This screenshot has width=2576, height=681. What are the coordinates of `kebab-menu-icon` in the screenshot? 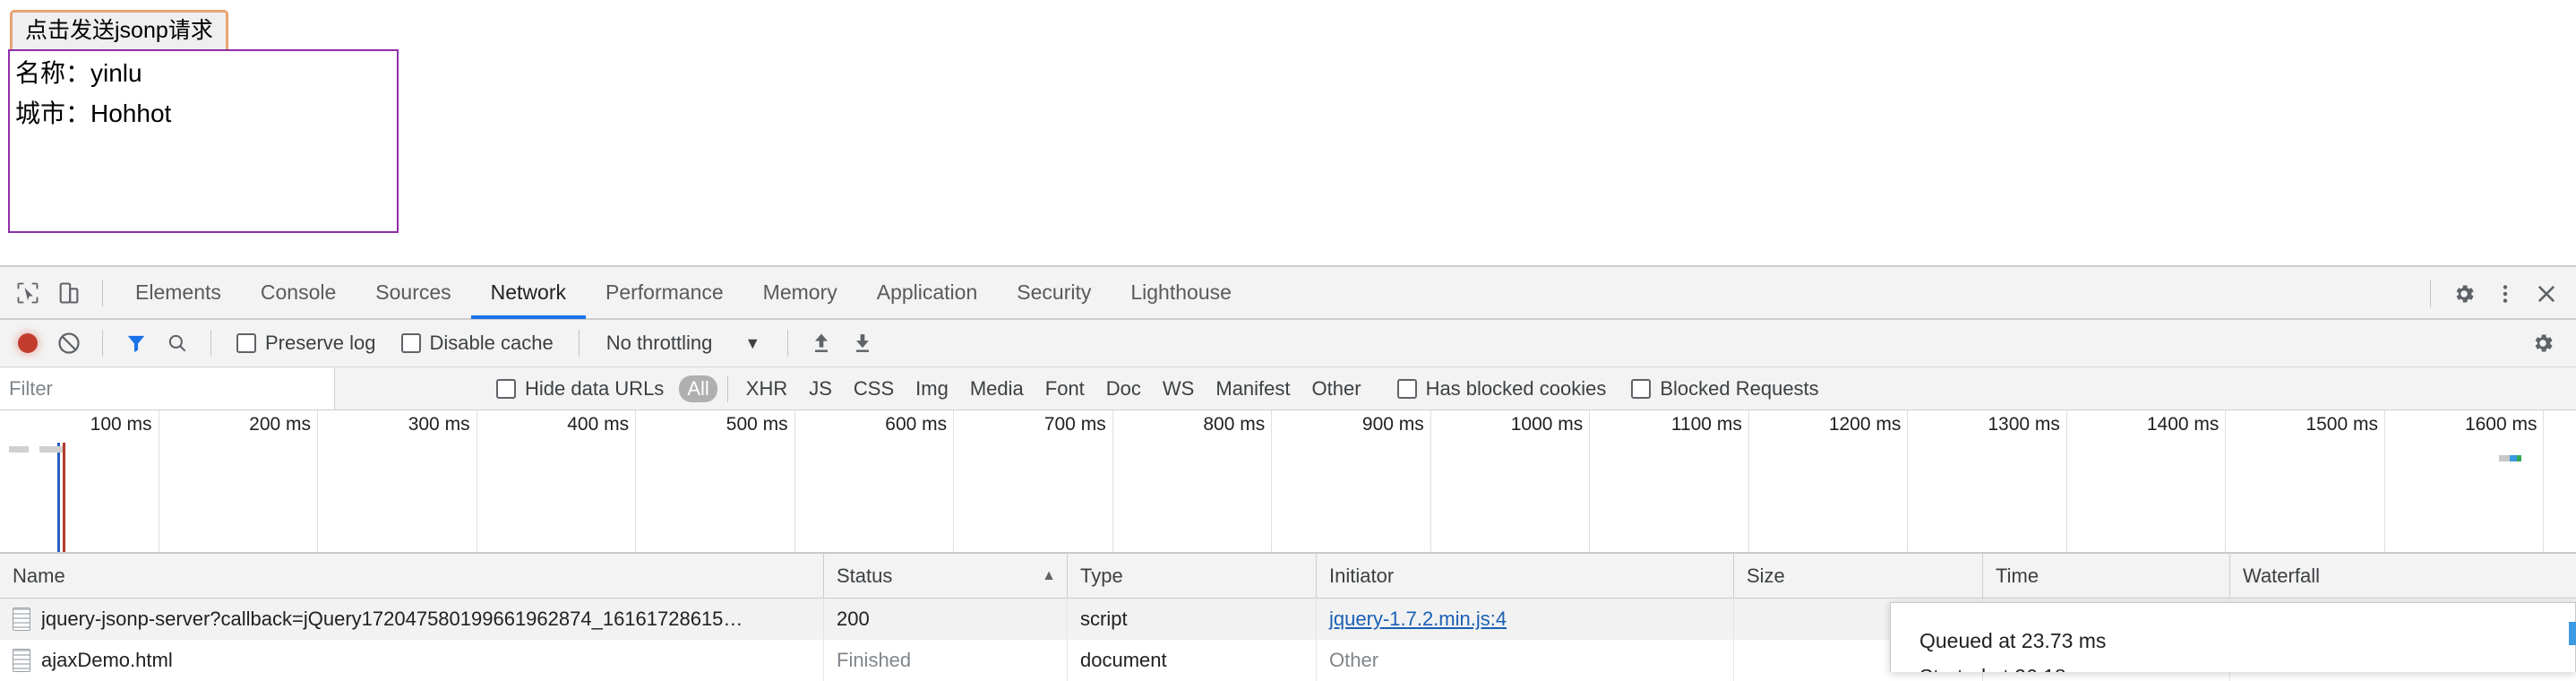 It's located at (2505, 294).